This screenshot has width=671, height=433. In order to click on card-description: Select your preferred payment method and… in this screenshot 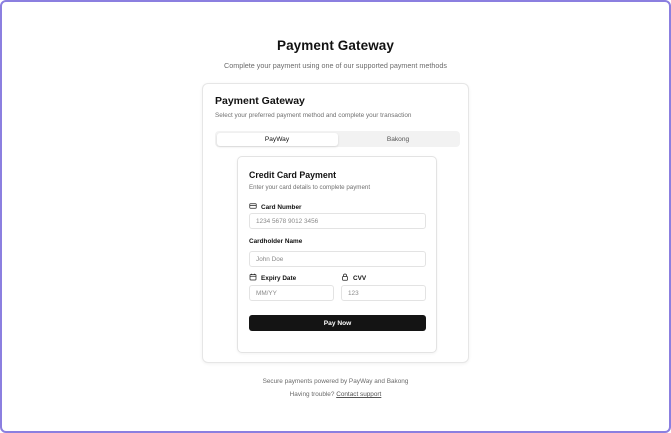, I will do `click(313, 115)`.